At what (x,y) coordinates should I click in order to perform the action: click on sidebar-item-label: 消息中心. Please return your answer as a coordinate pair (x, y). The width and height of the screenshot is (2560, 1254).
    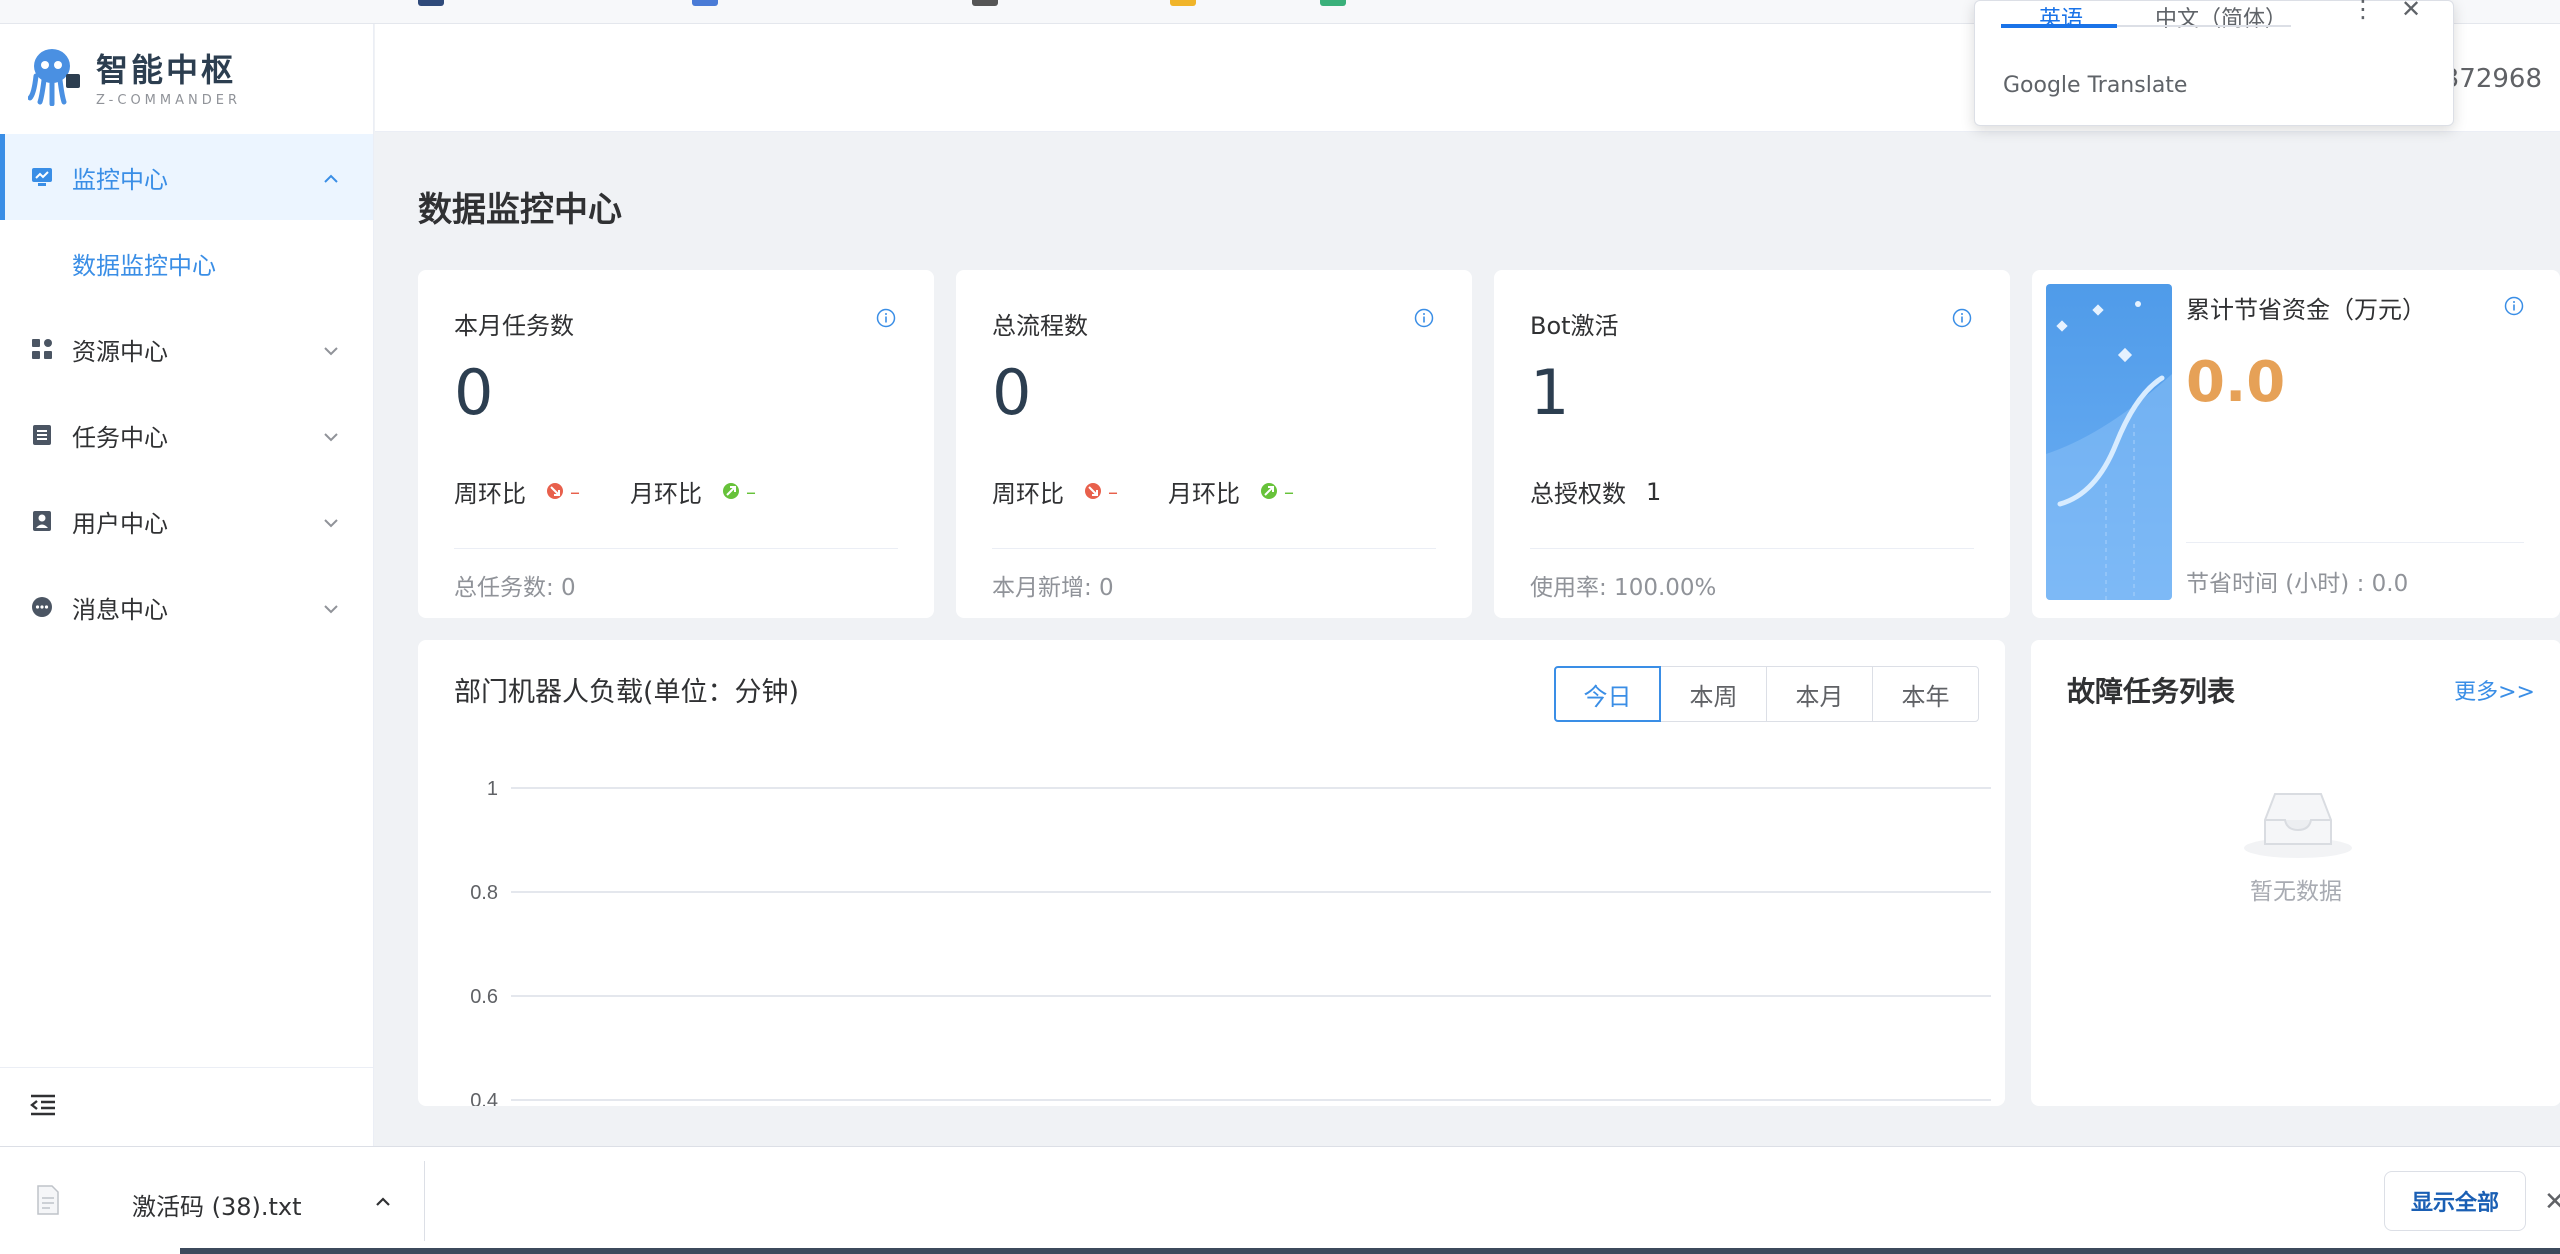
    Looking at the image, I should click on (120, 609).